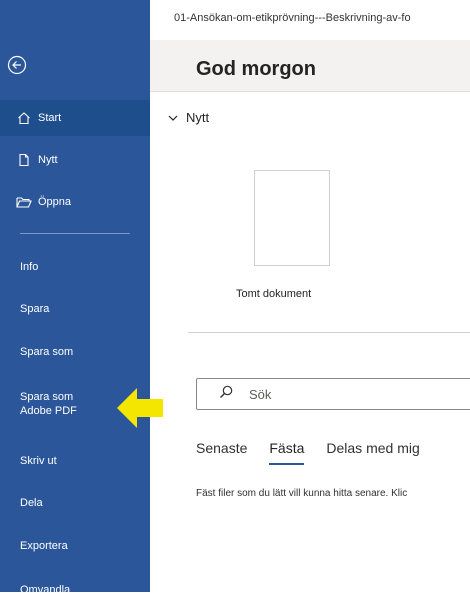 This screenshot has width=470, height=605. I want to click on file-tabs: Senaste Fästa Delas med mig, so click(319, 452).